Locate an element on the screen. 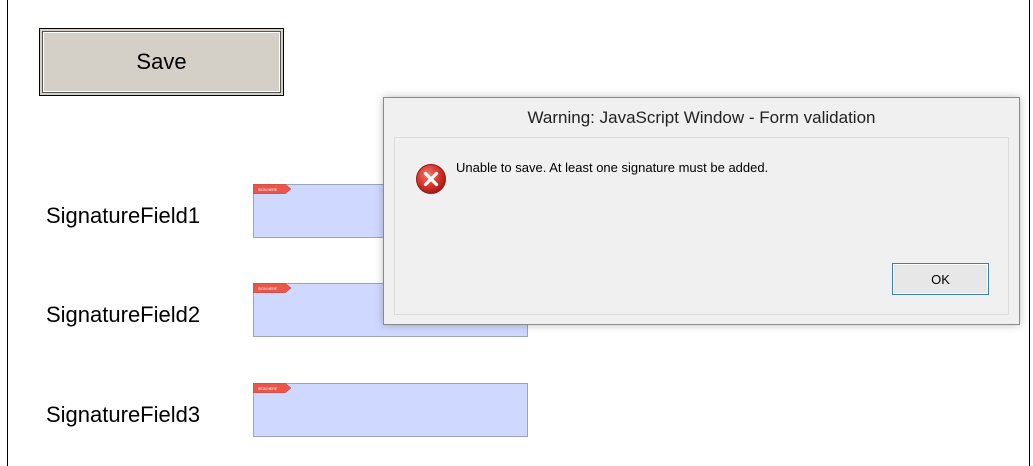  signature-field-3: SIGN HERE is located at coordinates (390, 410).